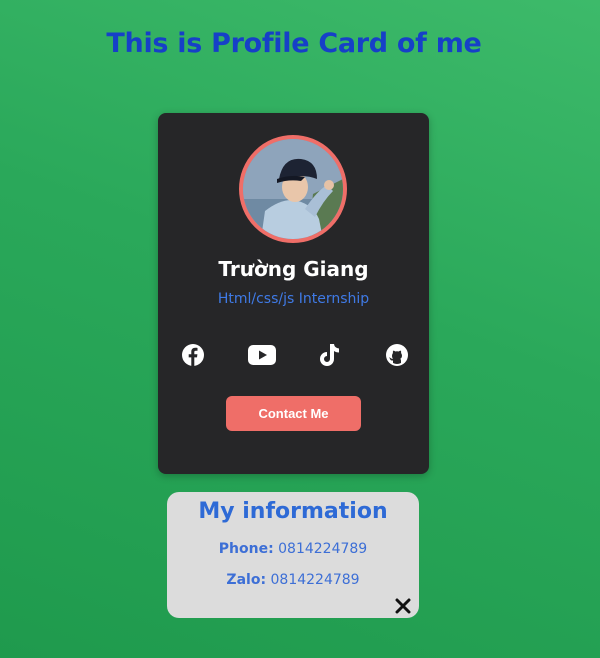  I want to click on facebook-icon, so click(193, 355).